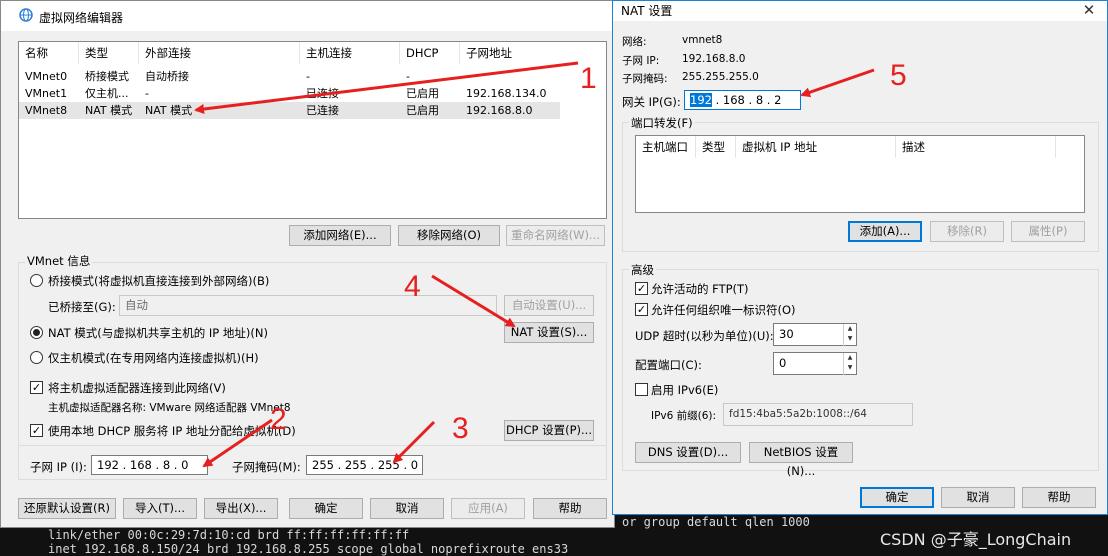 The width and height of the screenshot is (1108, 556). I want to click on udp-timeout-spinner: ▲ ▼, so click(849, 335).